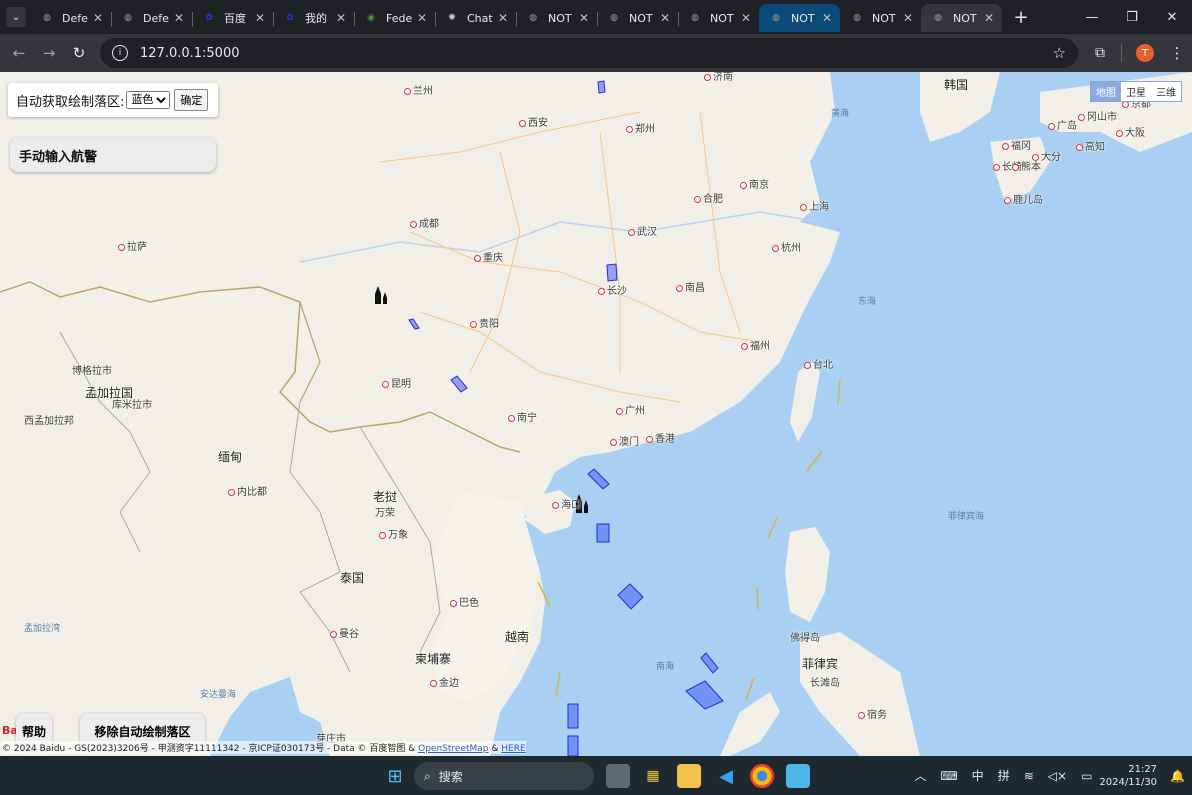 This screenshot has width=1192, height=795. What do you see at coordinates (513, 749) in the screenshot?
I see `here-link: HERE` at bounding box center [513, 749].